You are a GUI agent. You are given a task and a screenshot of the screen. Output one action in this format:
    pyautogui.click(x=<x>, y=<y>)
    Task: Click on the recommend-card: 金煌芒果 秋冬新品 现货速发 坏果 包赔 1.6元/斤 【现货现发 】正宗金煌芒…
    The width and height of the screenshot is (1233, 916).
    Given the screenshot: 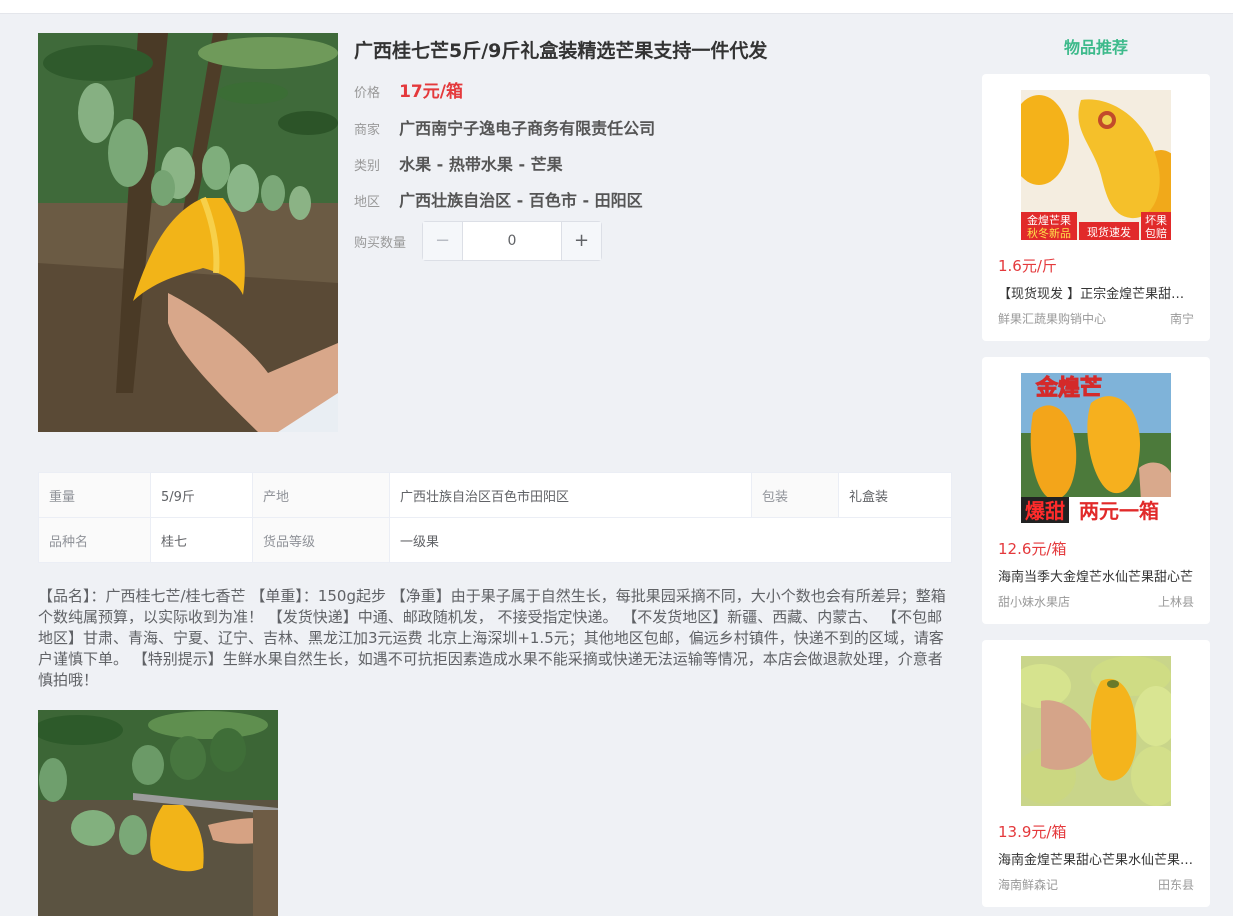 What is the action you would take?
    pyautogui.click(x=1096, y=207)
    